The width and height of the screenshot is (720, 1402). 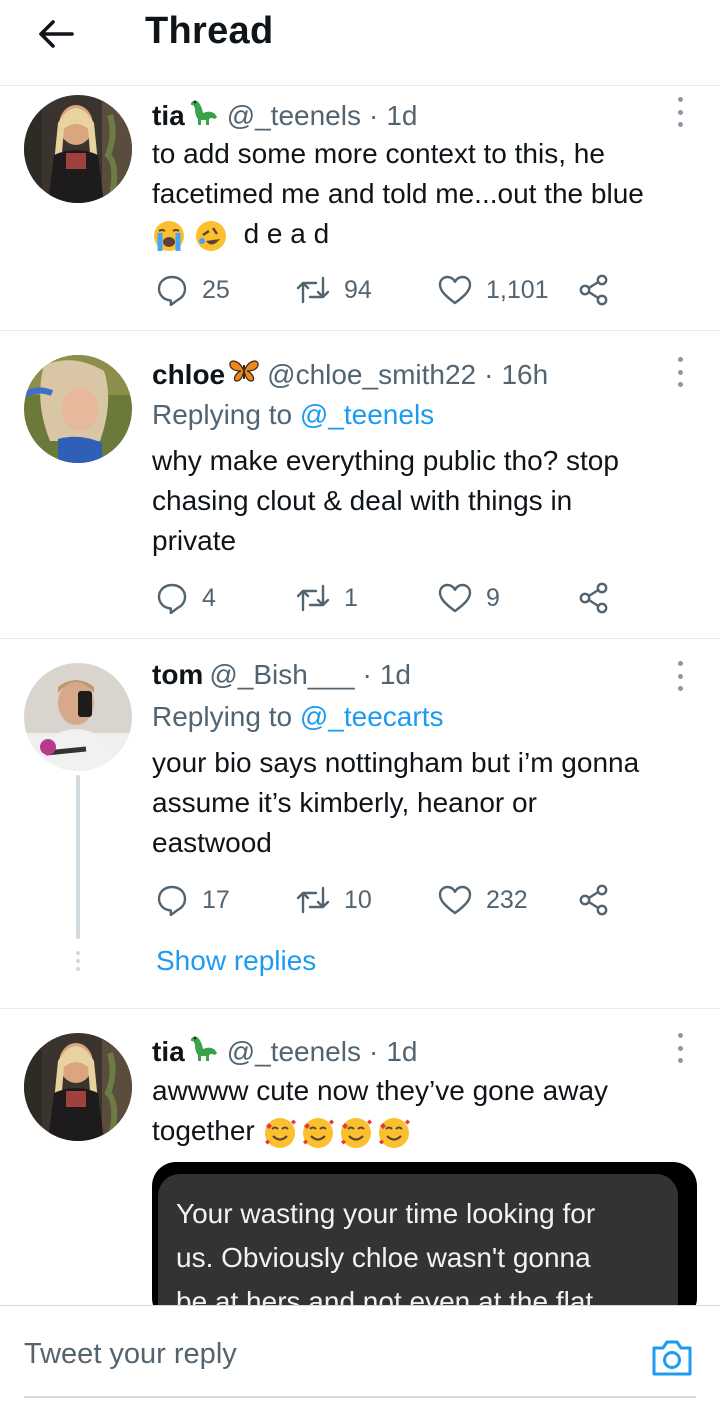 What do you see at coordinates (396, 762) in the screenshot?
I see `tweet-text-line: your bio says nottingham but i’m gonna` at bounding box center [396, 762].